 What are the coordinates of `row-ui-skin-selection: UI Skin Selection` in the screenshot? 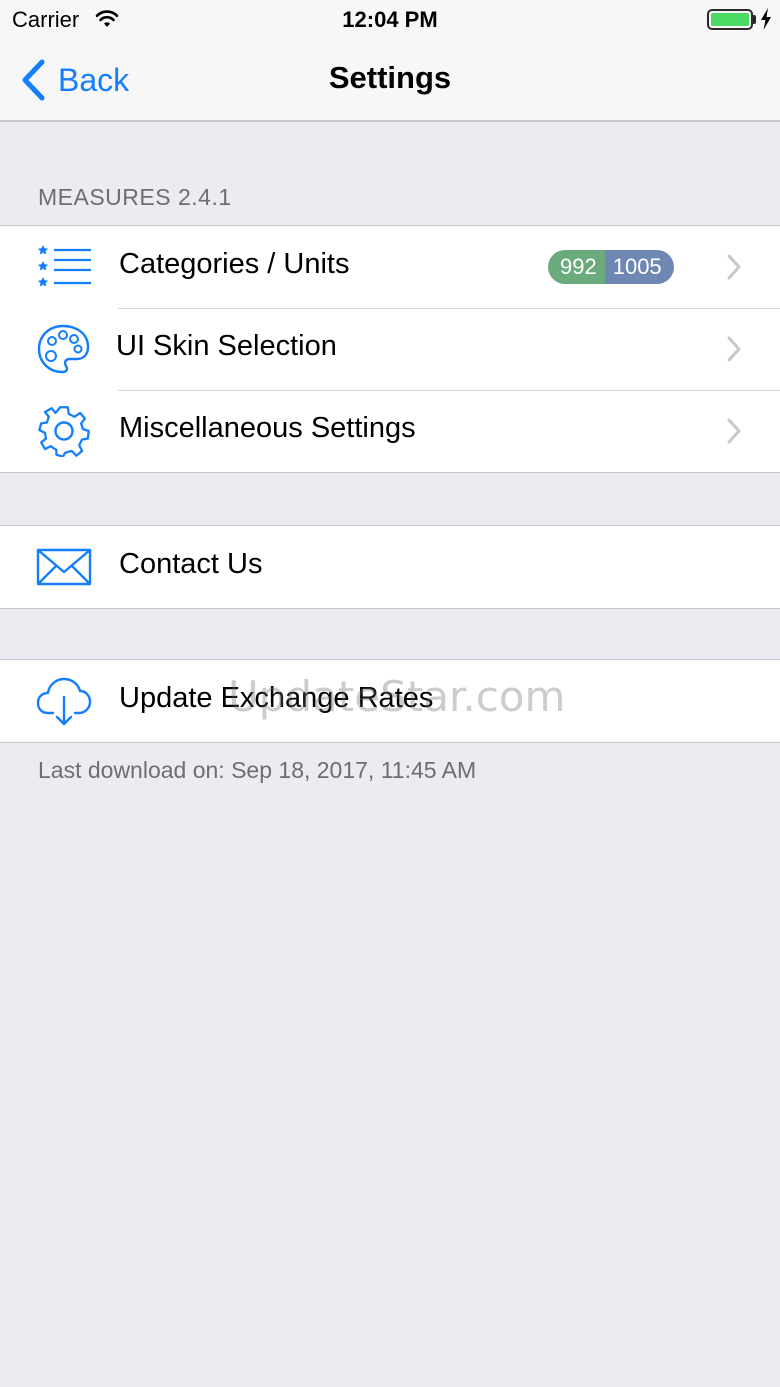 It's located at (390, 349).